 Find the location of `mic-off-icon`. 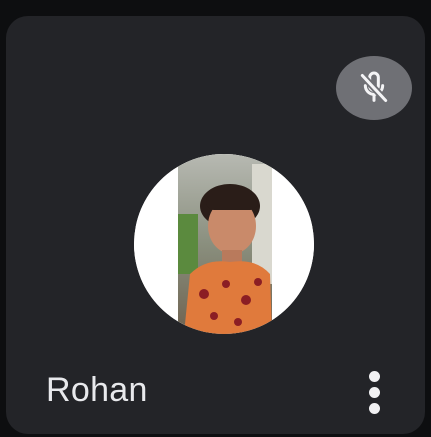

mic-off-icon is located at coordinates (374, 87).